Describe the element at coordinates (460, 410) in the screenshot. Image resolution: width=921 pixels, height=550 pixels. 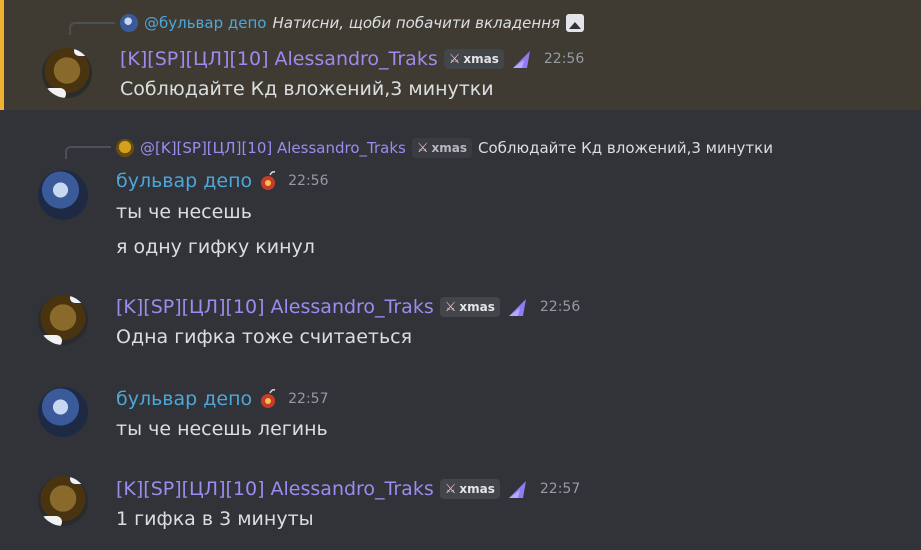
I see `message-4: бульвар депо 22:57 ты че несешь легинь` at that location.